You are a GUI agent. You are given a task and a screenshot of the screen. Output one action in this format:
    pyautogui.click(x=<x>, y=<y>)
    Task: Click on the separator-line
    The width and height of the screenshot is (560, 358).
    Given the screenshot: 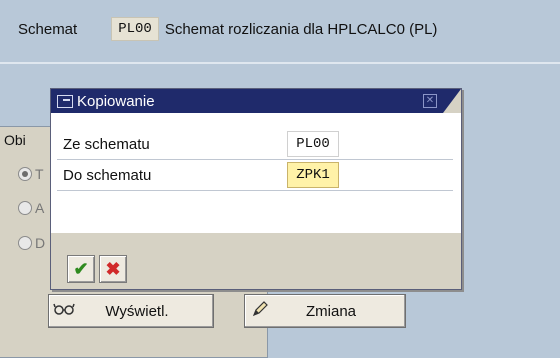 What is the action you would take?
    pyautogui.click(x=280, y=63)
    